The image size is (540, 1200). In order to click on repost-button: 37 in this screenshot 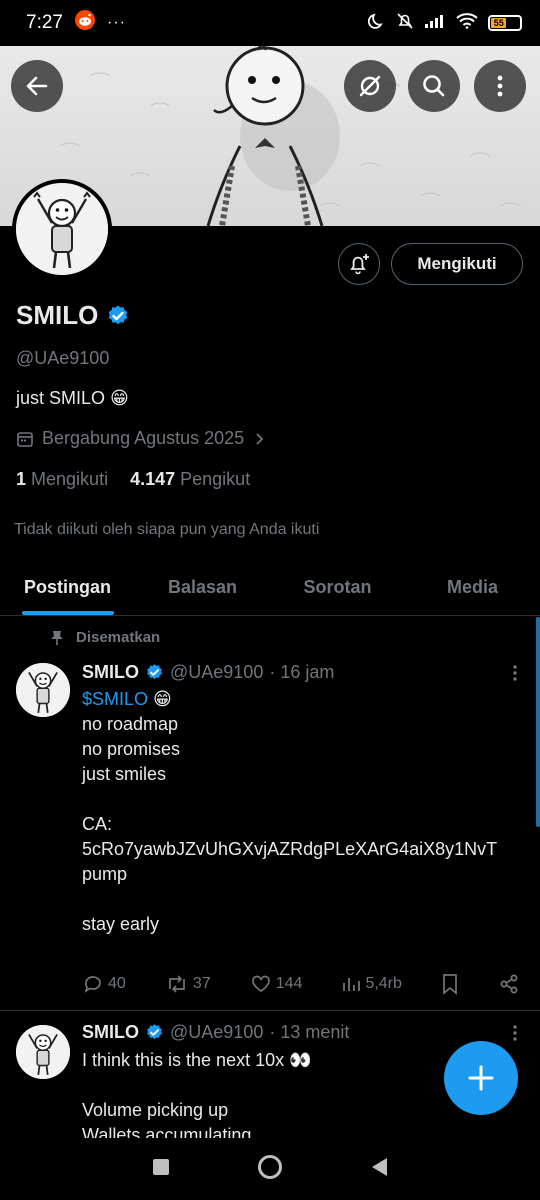, I will do `click(188, 984)`.